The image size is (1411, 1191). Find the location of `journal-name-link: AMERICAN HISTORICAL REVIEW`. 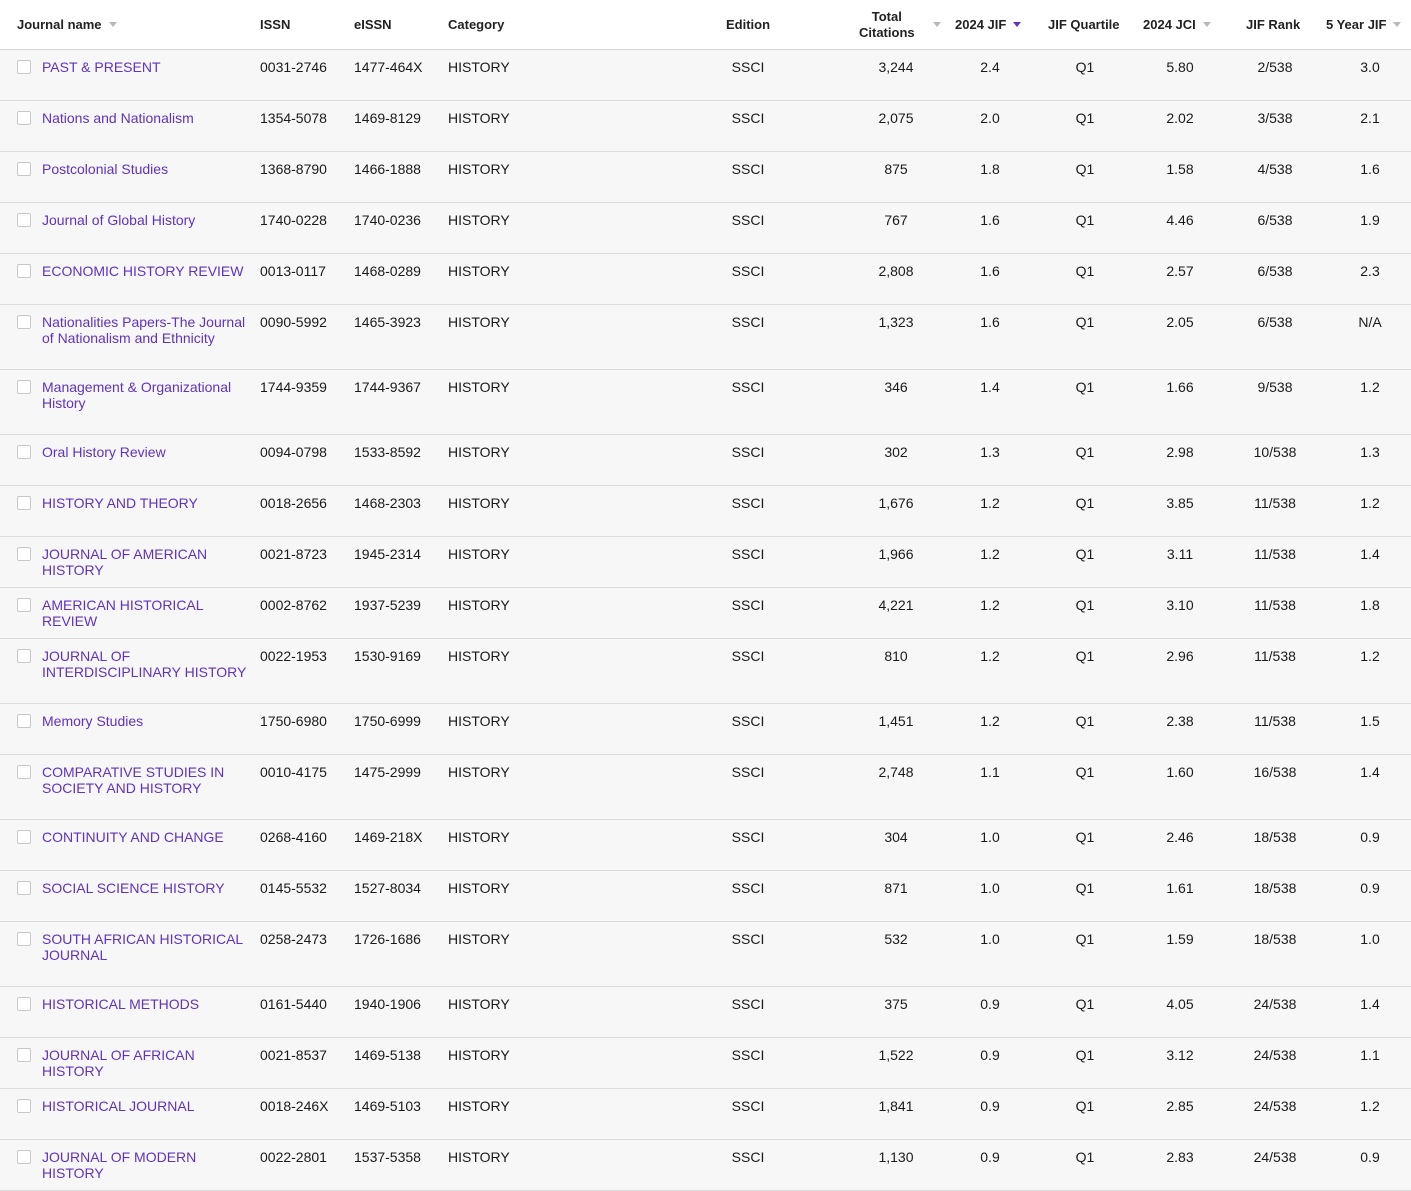

journal-name-link: AMERICAN HISTORICAL REVIEW is located at coordinates (151, 613).